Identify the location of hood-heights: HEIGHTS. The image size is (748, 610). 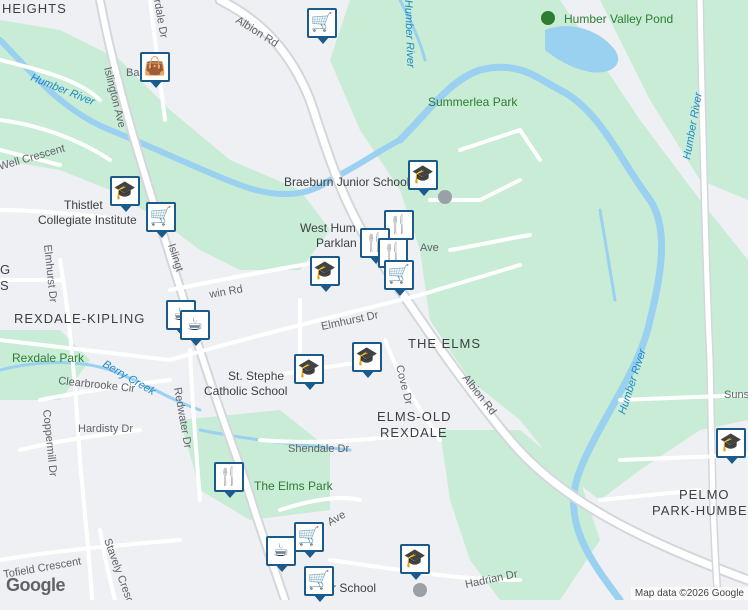
(34, 8).